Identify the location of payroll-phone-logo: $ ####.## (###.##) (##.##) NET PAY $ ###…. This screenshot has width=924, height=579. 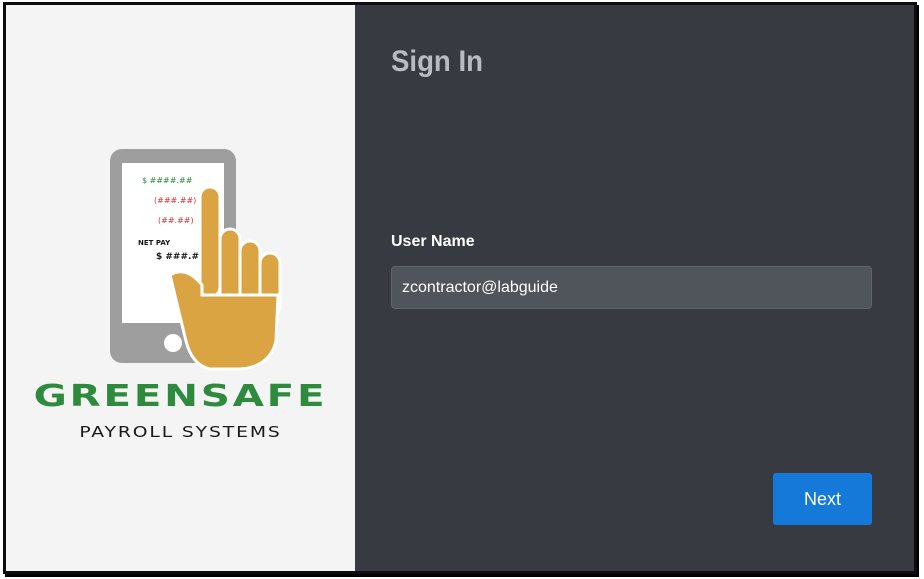
(196, 260).